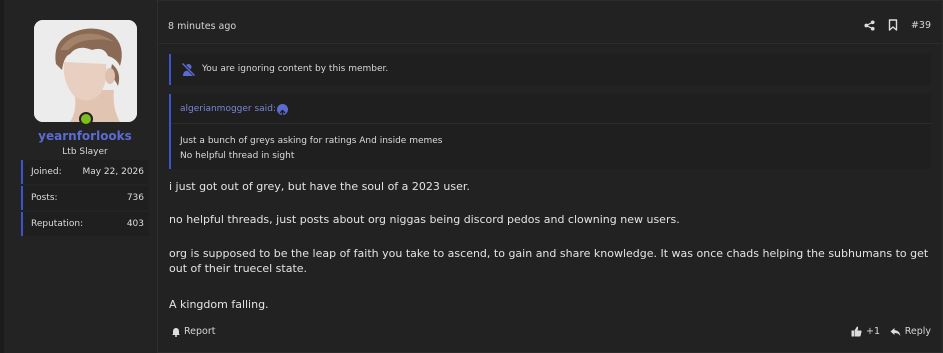 This screenshot has width=943, height=353. I want to click on stat-label: Posts:, so click(44, 198).